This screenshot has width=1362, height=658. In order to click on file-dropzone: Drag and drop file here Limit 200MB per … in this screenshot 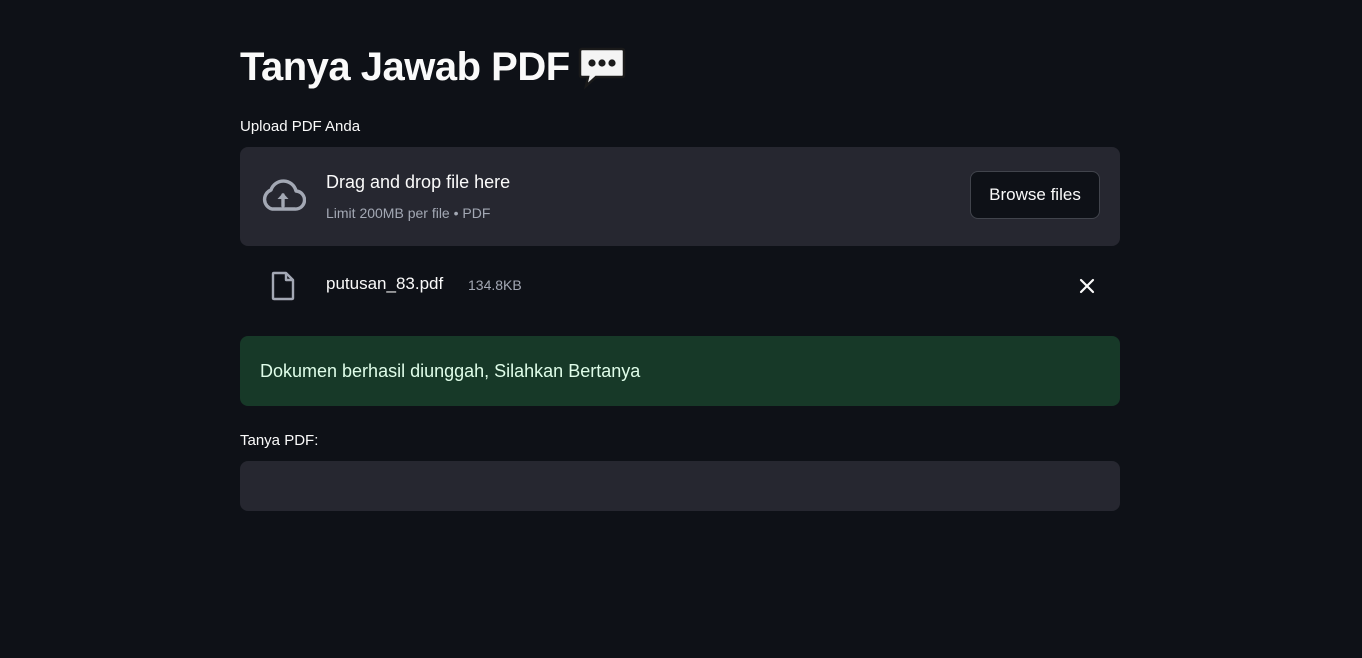, I will do `click(680, 196)`.